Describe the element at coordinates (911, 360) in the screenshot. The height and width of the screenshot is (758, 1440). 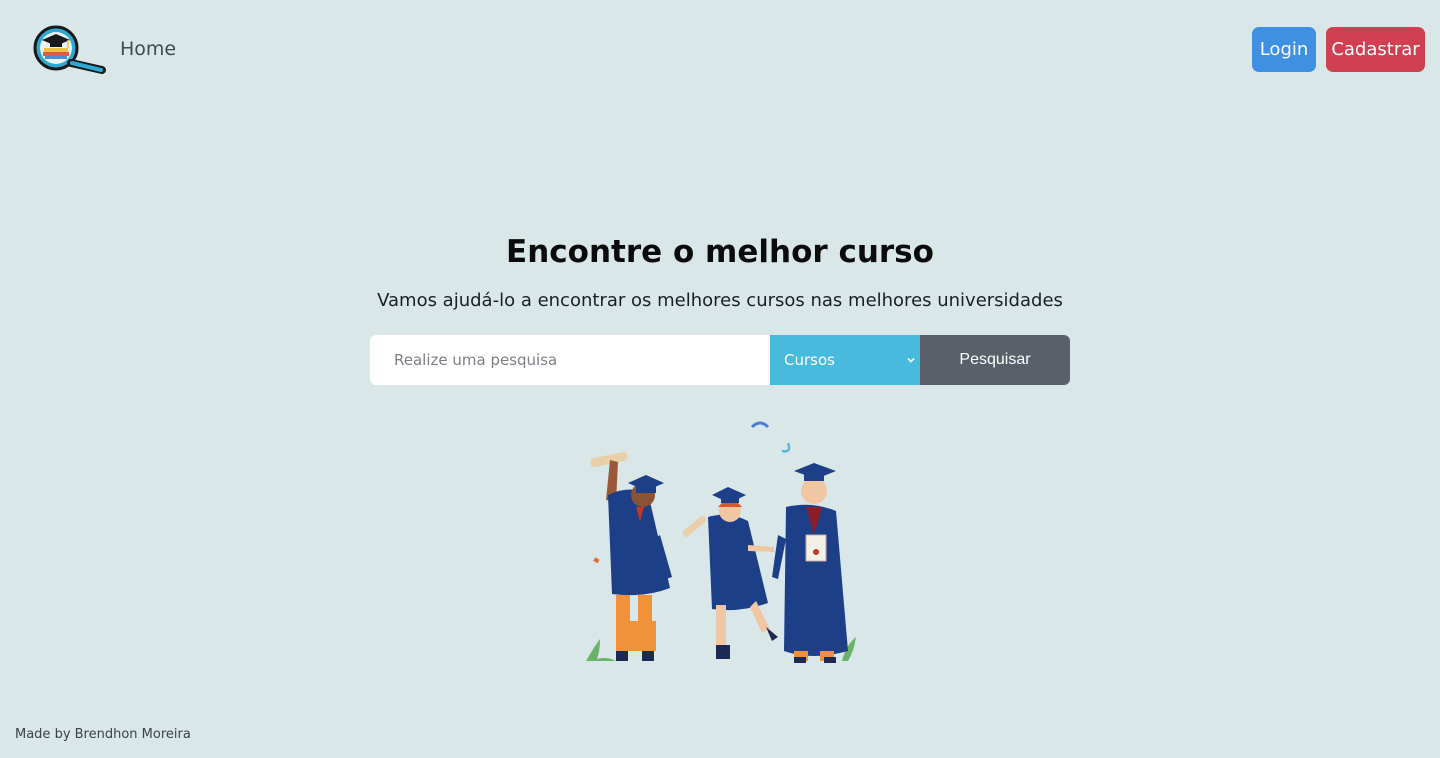
I see `chevron-down-icon` at that location.